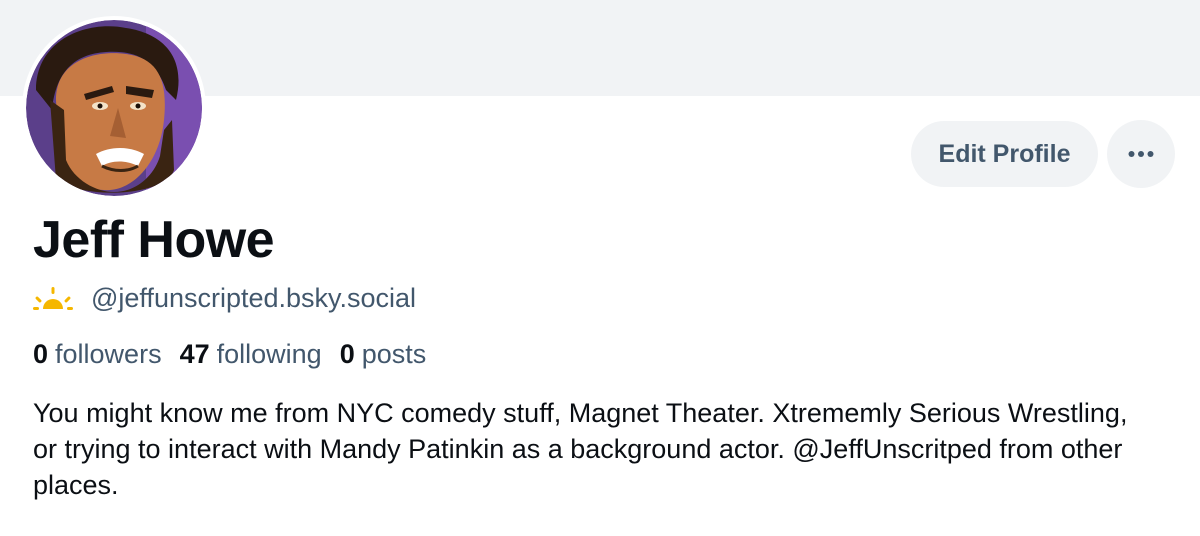  What do you see at coordinates (194, 354) in the screenshot?
I see `following-count: 47` at bounding box center [194, 354].